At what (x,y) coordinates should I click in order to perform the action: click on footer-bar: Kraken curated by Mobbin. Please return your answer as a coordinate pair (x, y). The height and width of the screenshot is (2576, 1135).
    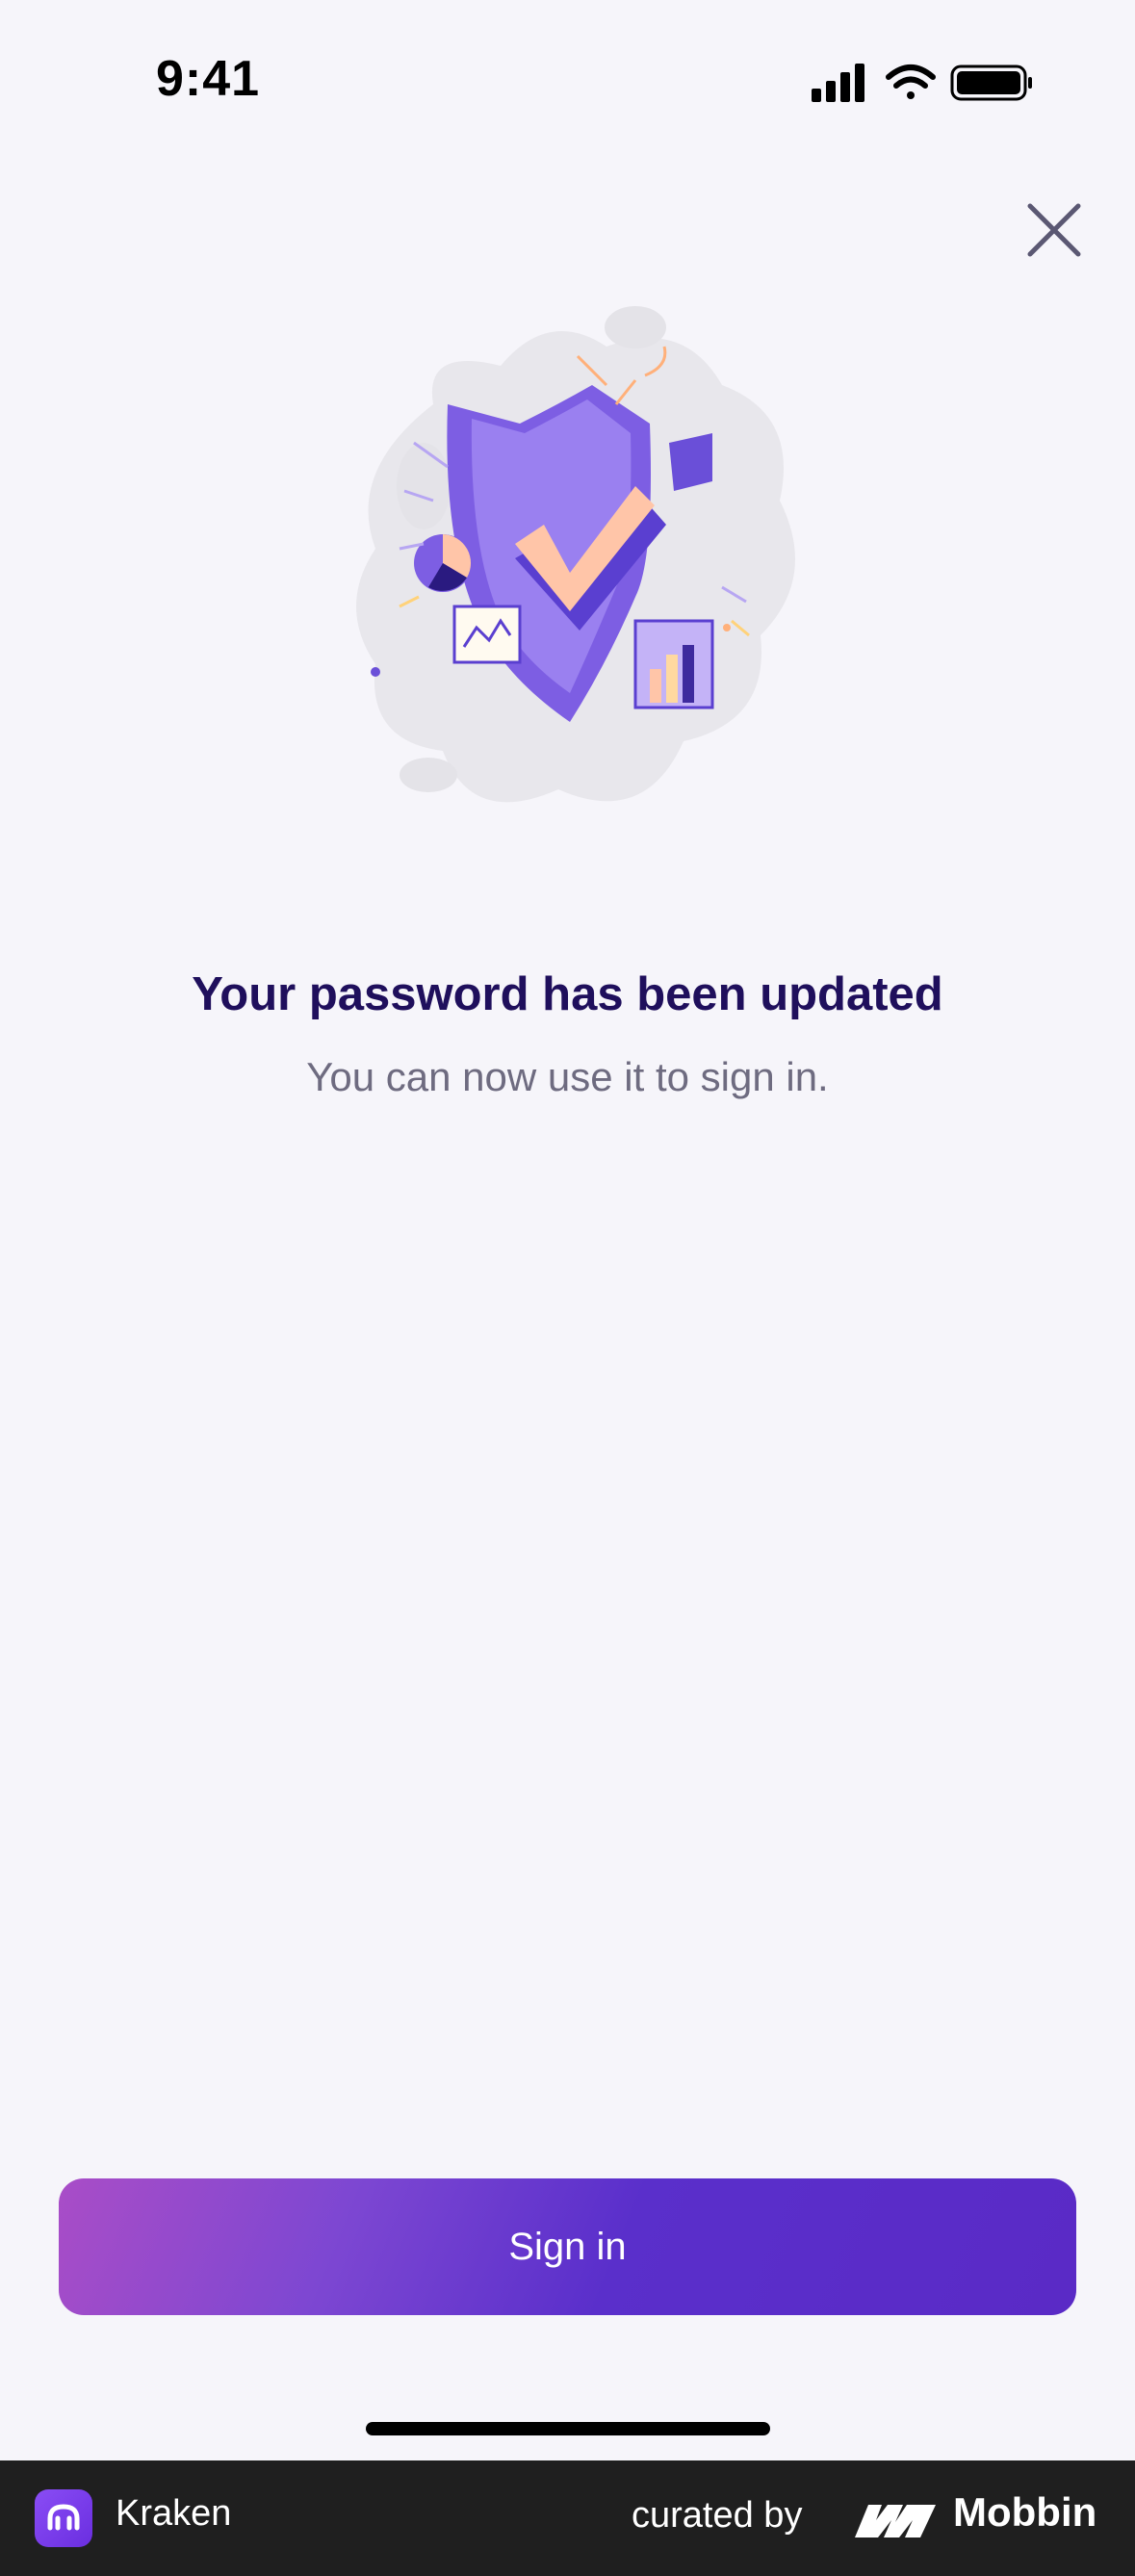
    Looking at the image, I should click on (567, 2518).